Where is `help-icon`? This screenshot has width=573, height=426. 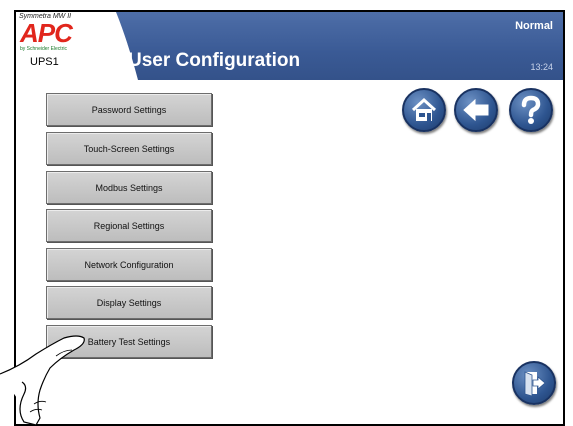
help-icon is located at coordinates (531, 109).